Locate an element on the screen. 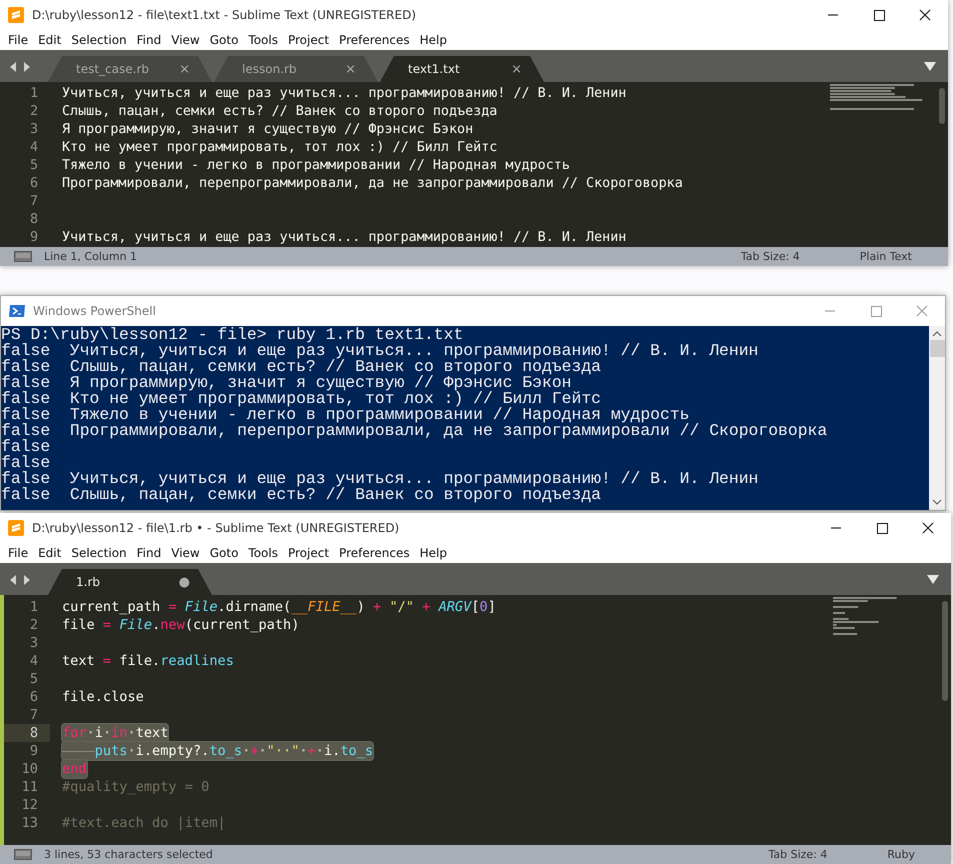 This screenshot has height=864, width=953. scroll-down-icon is located at coordinates (937, 502).